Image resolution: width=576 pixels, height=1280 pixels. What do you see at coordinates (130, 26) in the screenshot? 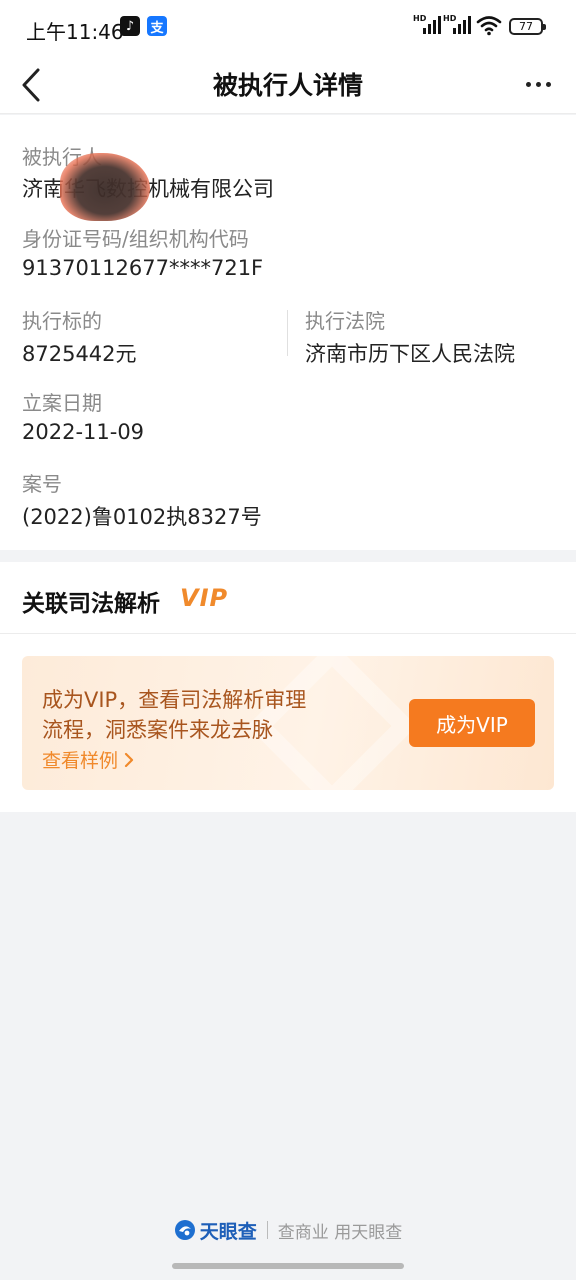
I see `tiktok-icon: ♪` at bounding box center [130, 26].